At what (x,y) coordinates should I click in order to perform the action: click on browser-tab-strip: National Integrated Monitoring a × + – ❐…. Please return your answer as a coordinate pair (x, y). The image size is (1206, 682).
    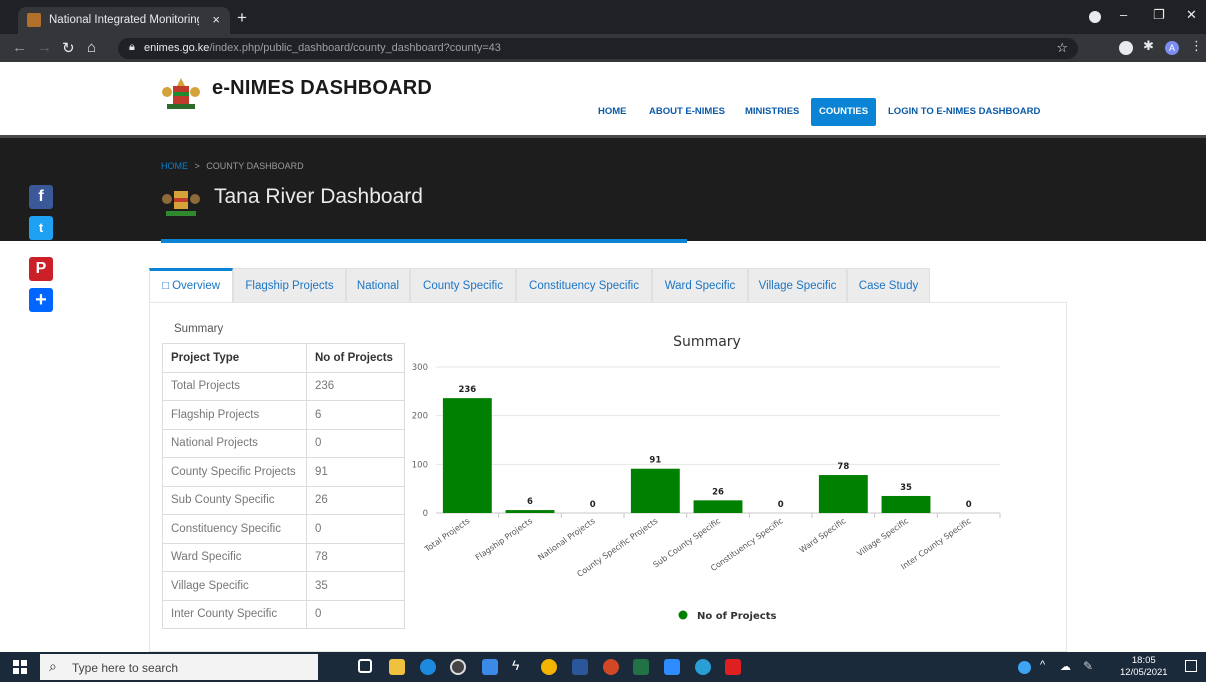
    Looking at the image, I should click on (603, 17).